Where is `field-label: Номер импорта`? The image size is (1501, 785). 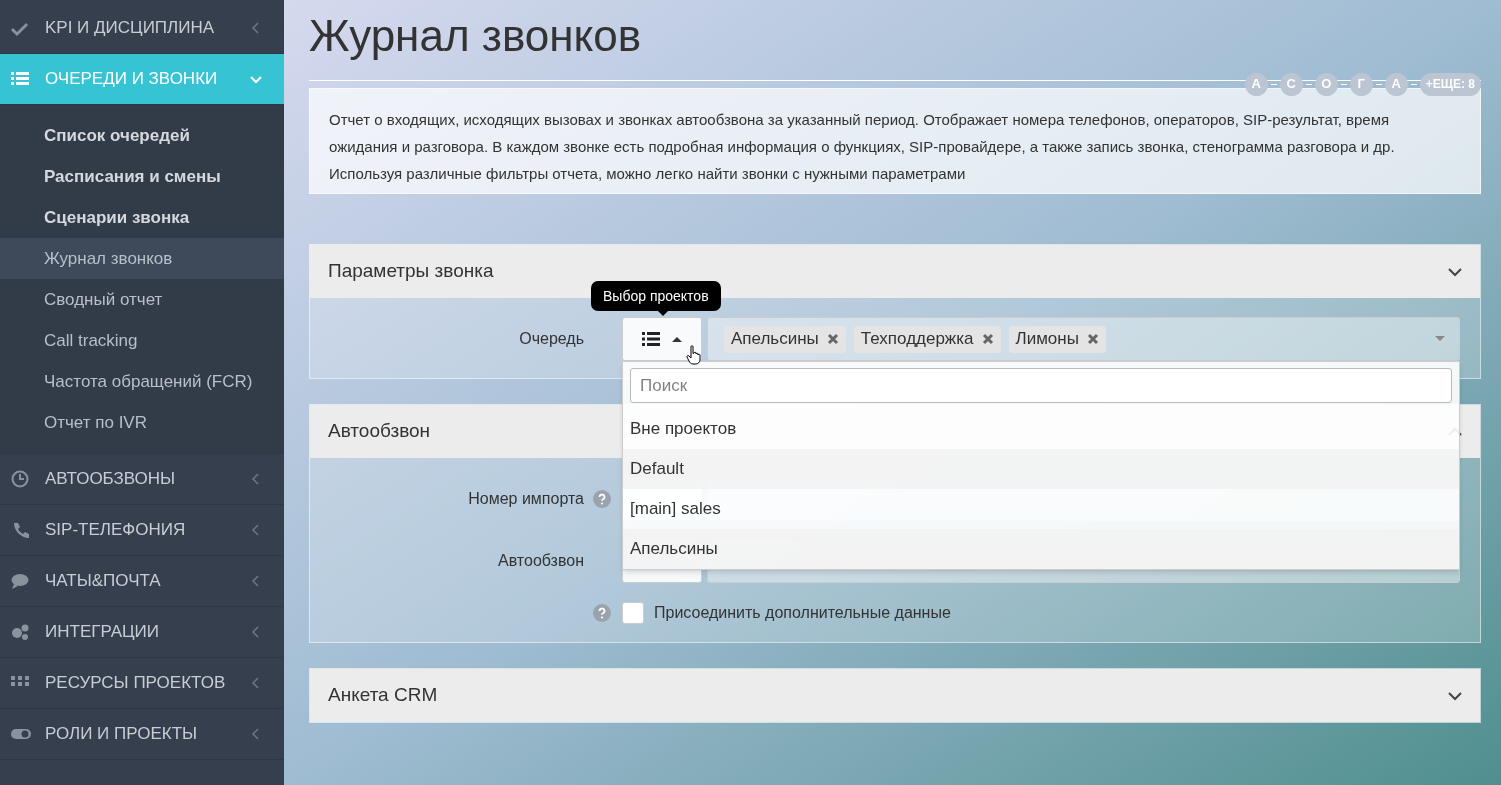 field-label: Номер импорта is located at coordinates (526, 499).